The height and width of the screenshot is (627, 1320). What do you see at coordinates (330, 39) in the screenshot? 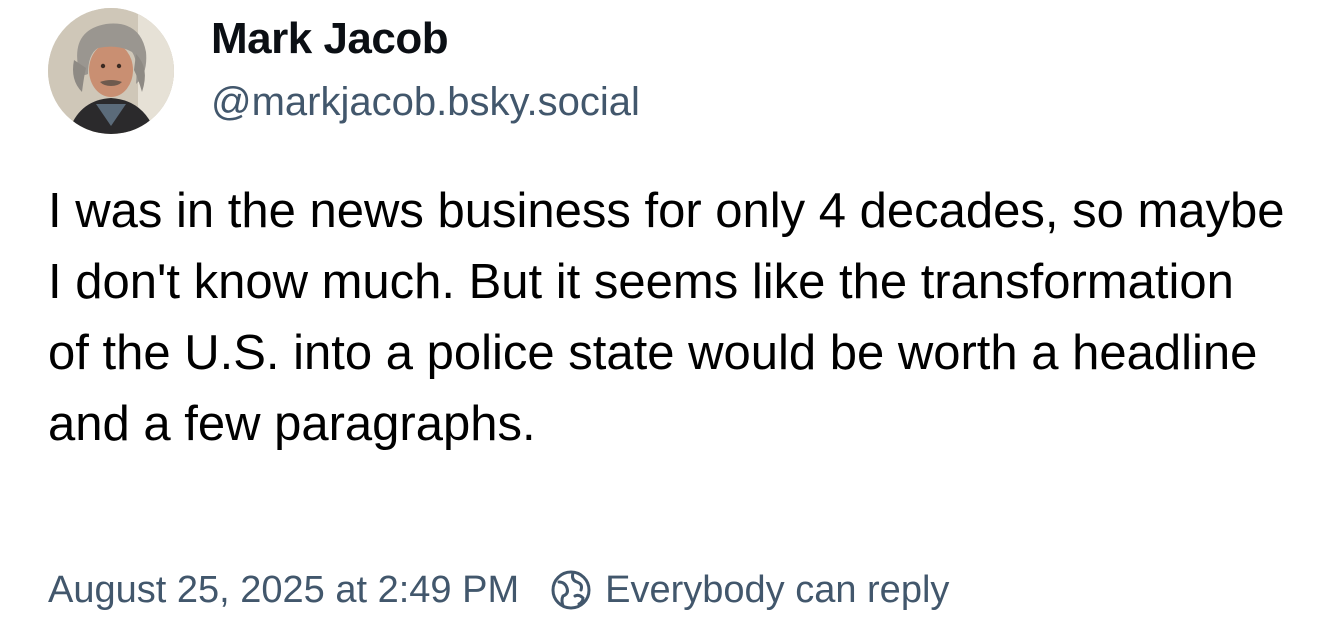
I see `author-display-name: Mark Jacob` at bounding box center [330, 39].